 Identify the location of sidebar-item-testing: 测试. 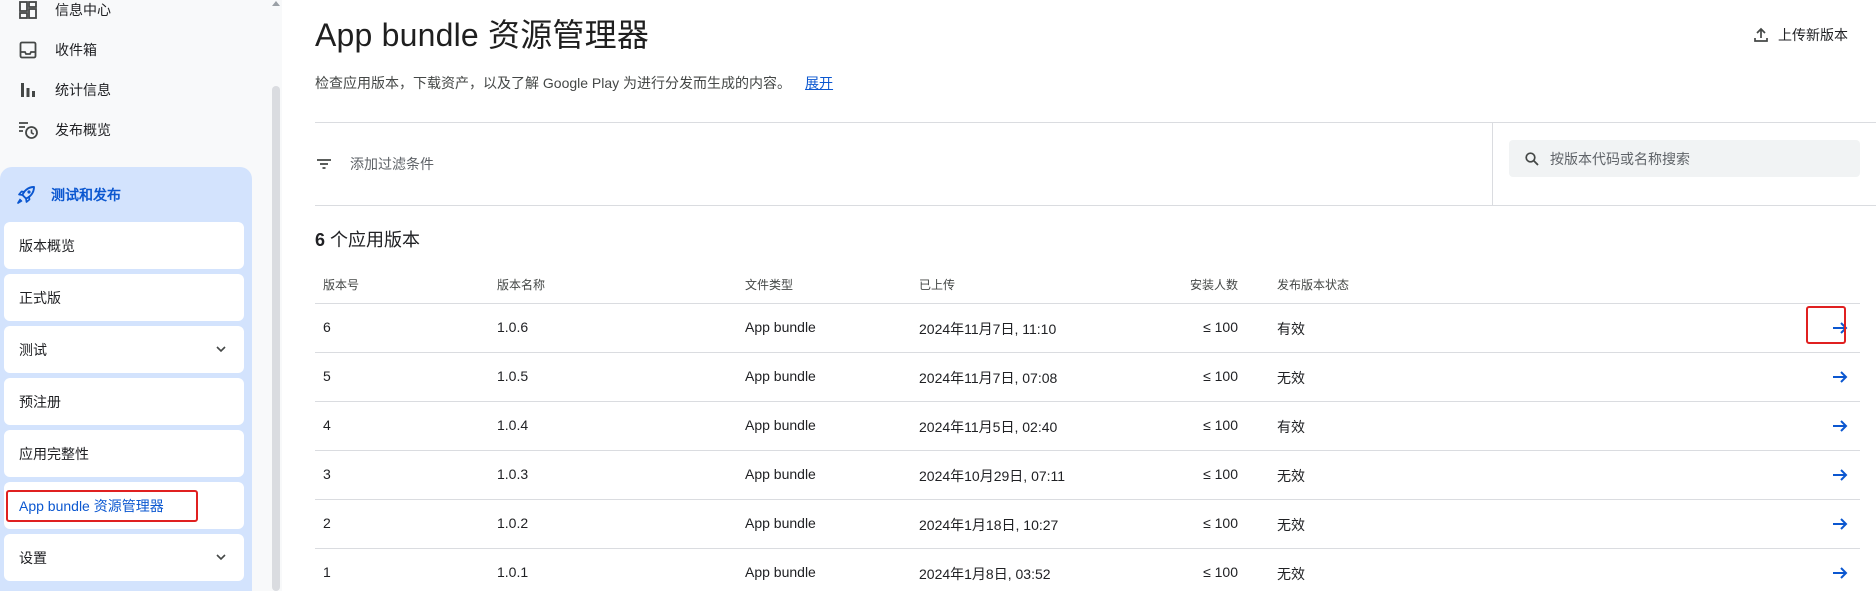
(124, 349).